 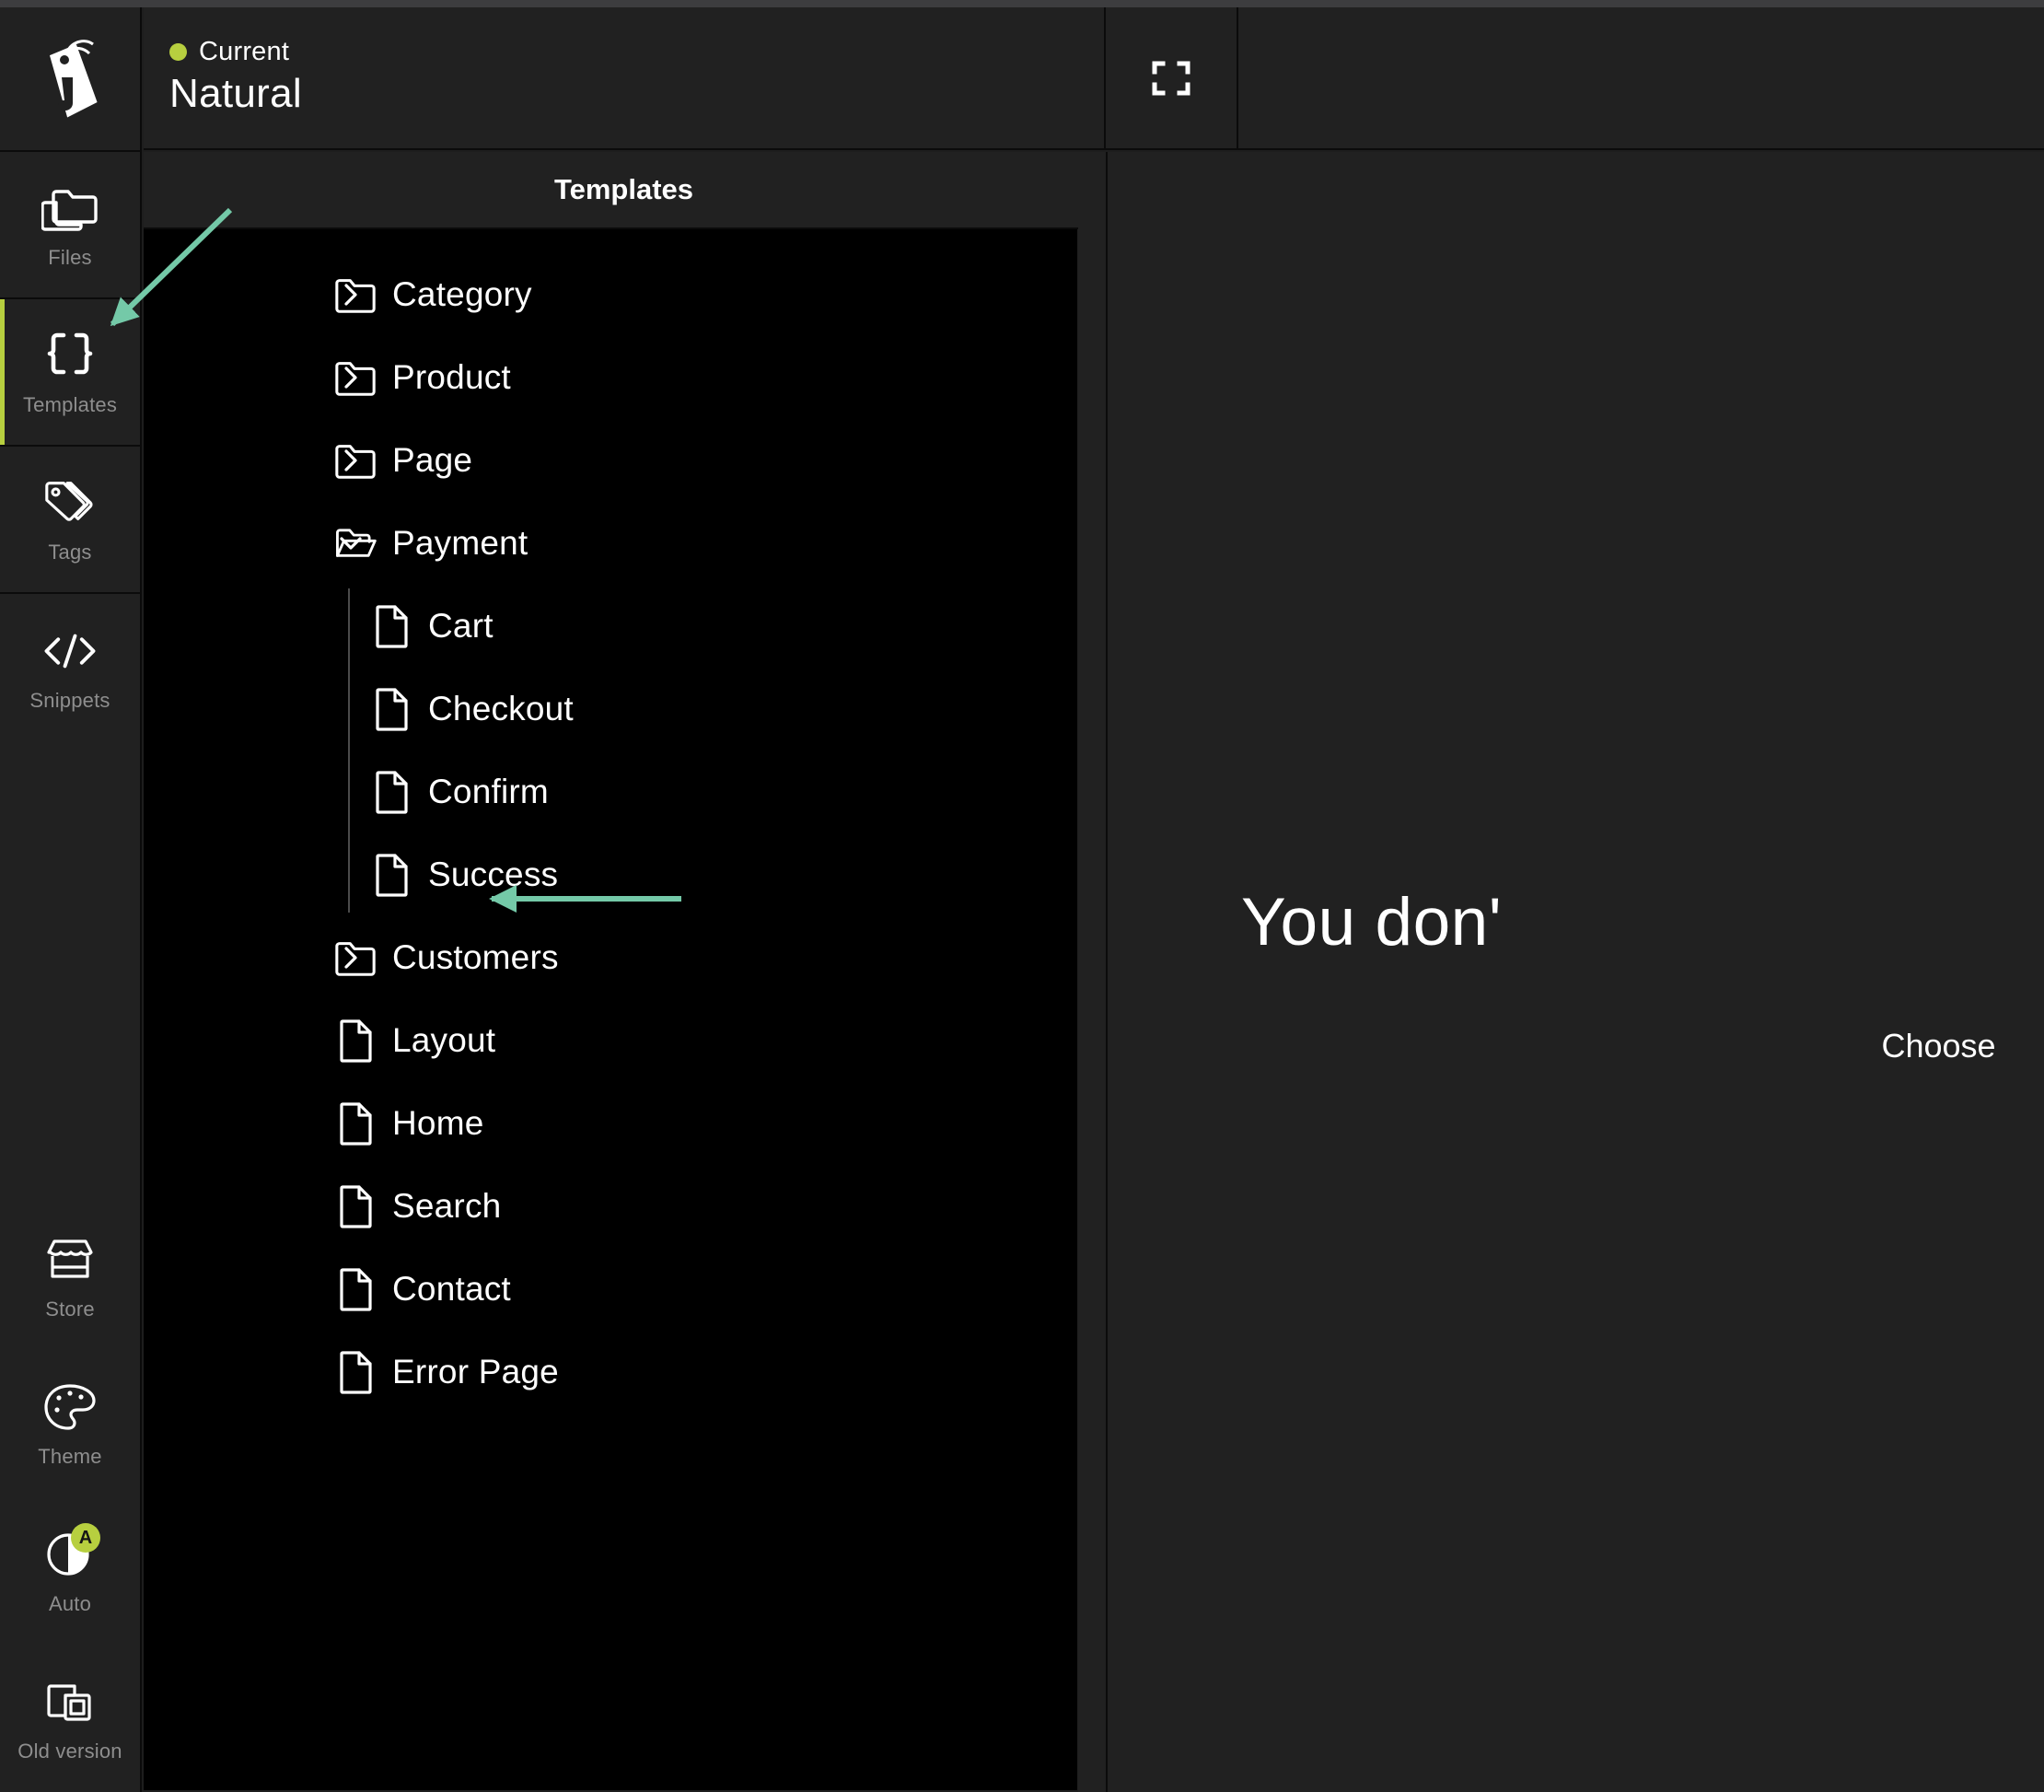 I want to click on tree-item-confirm: Confirm, so click(x=611, y=792).